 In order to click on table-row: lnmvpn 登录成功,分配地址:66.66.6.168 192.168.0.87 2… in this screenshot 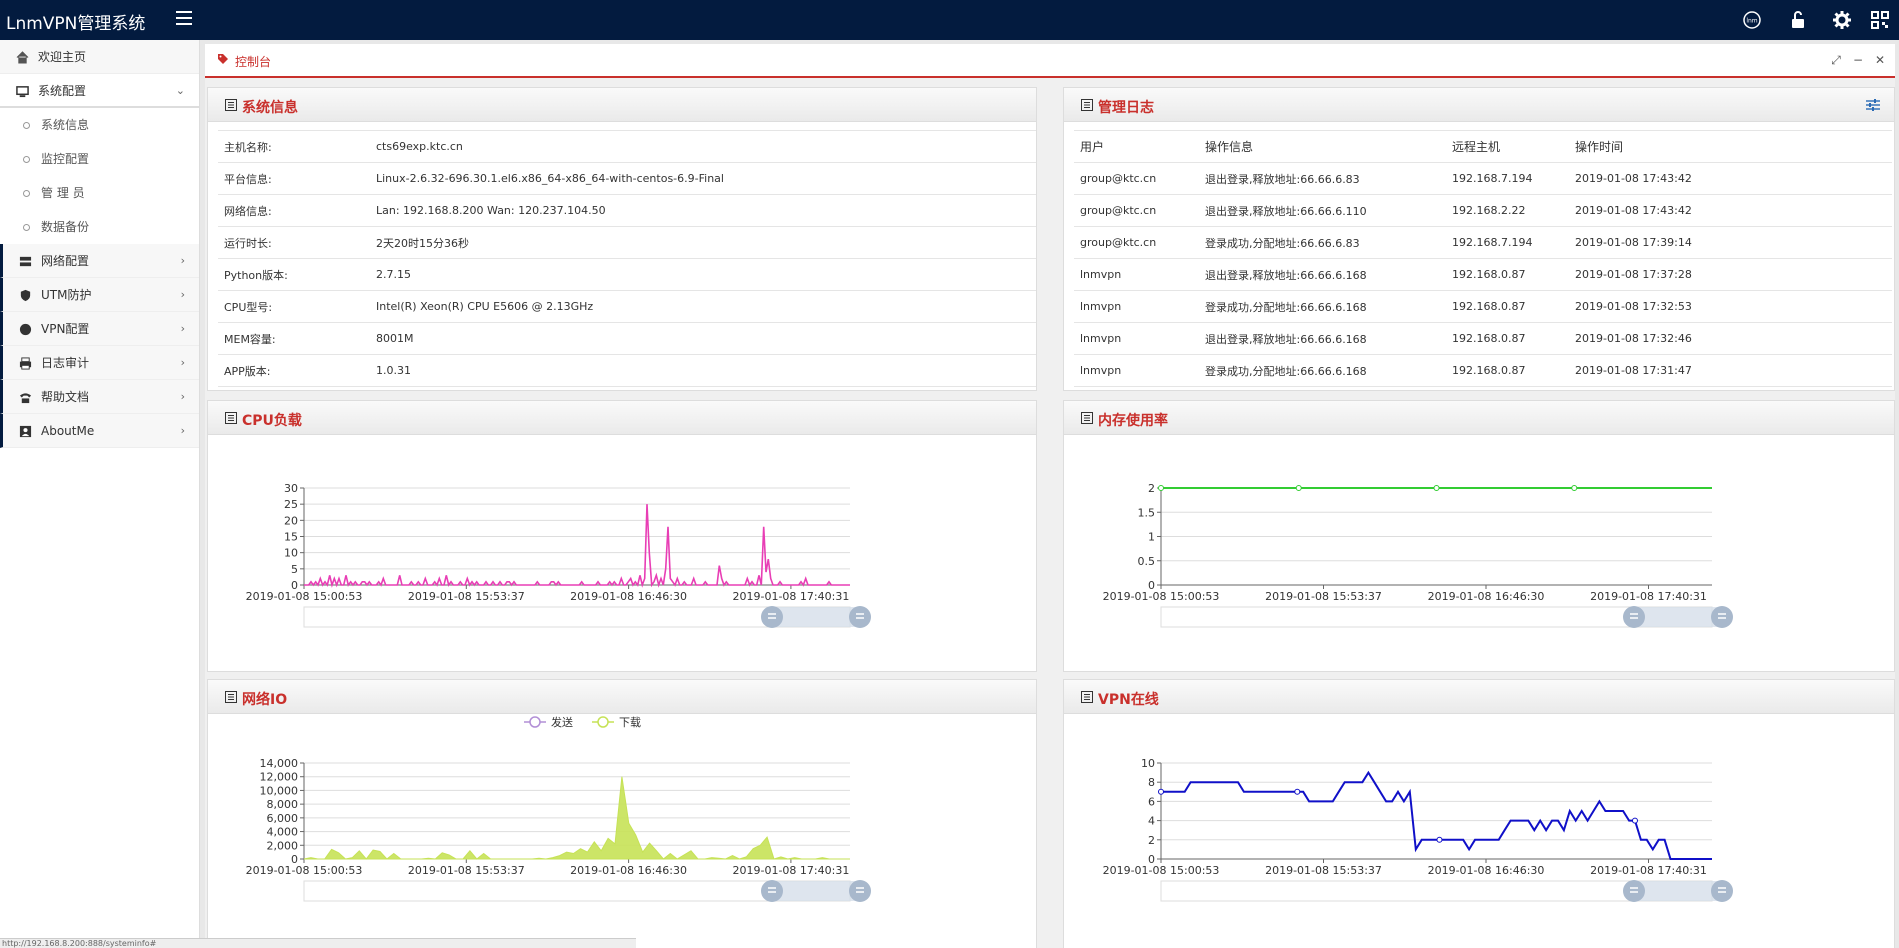, I will do `click(1483, 370)`.